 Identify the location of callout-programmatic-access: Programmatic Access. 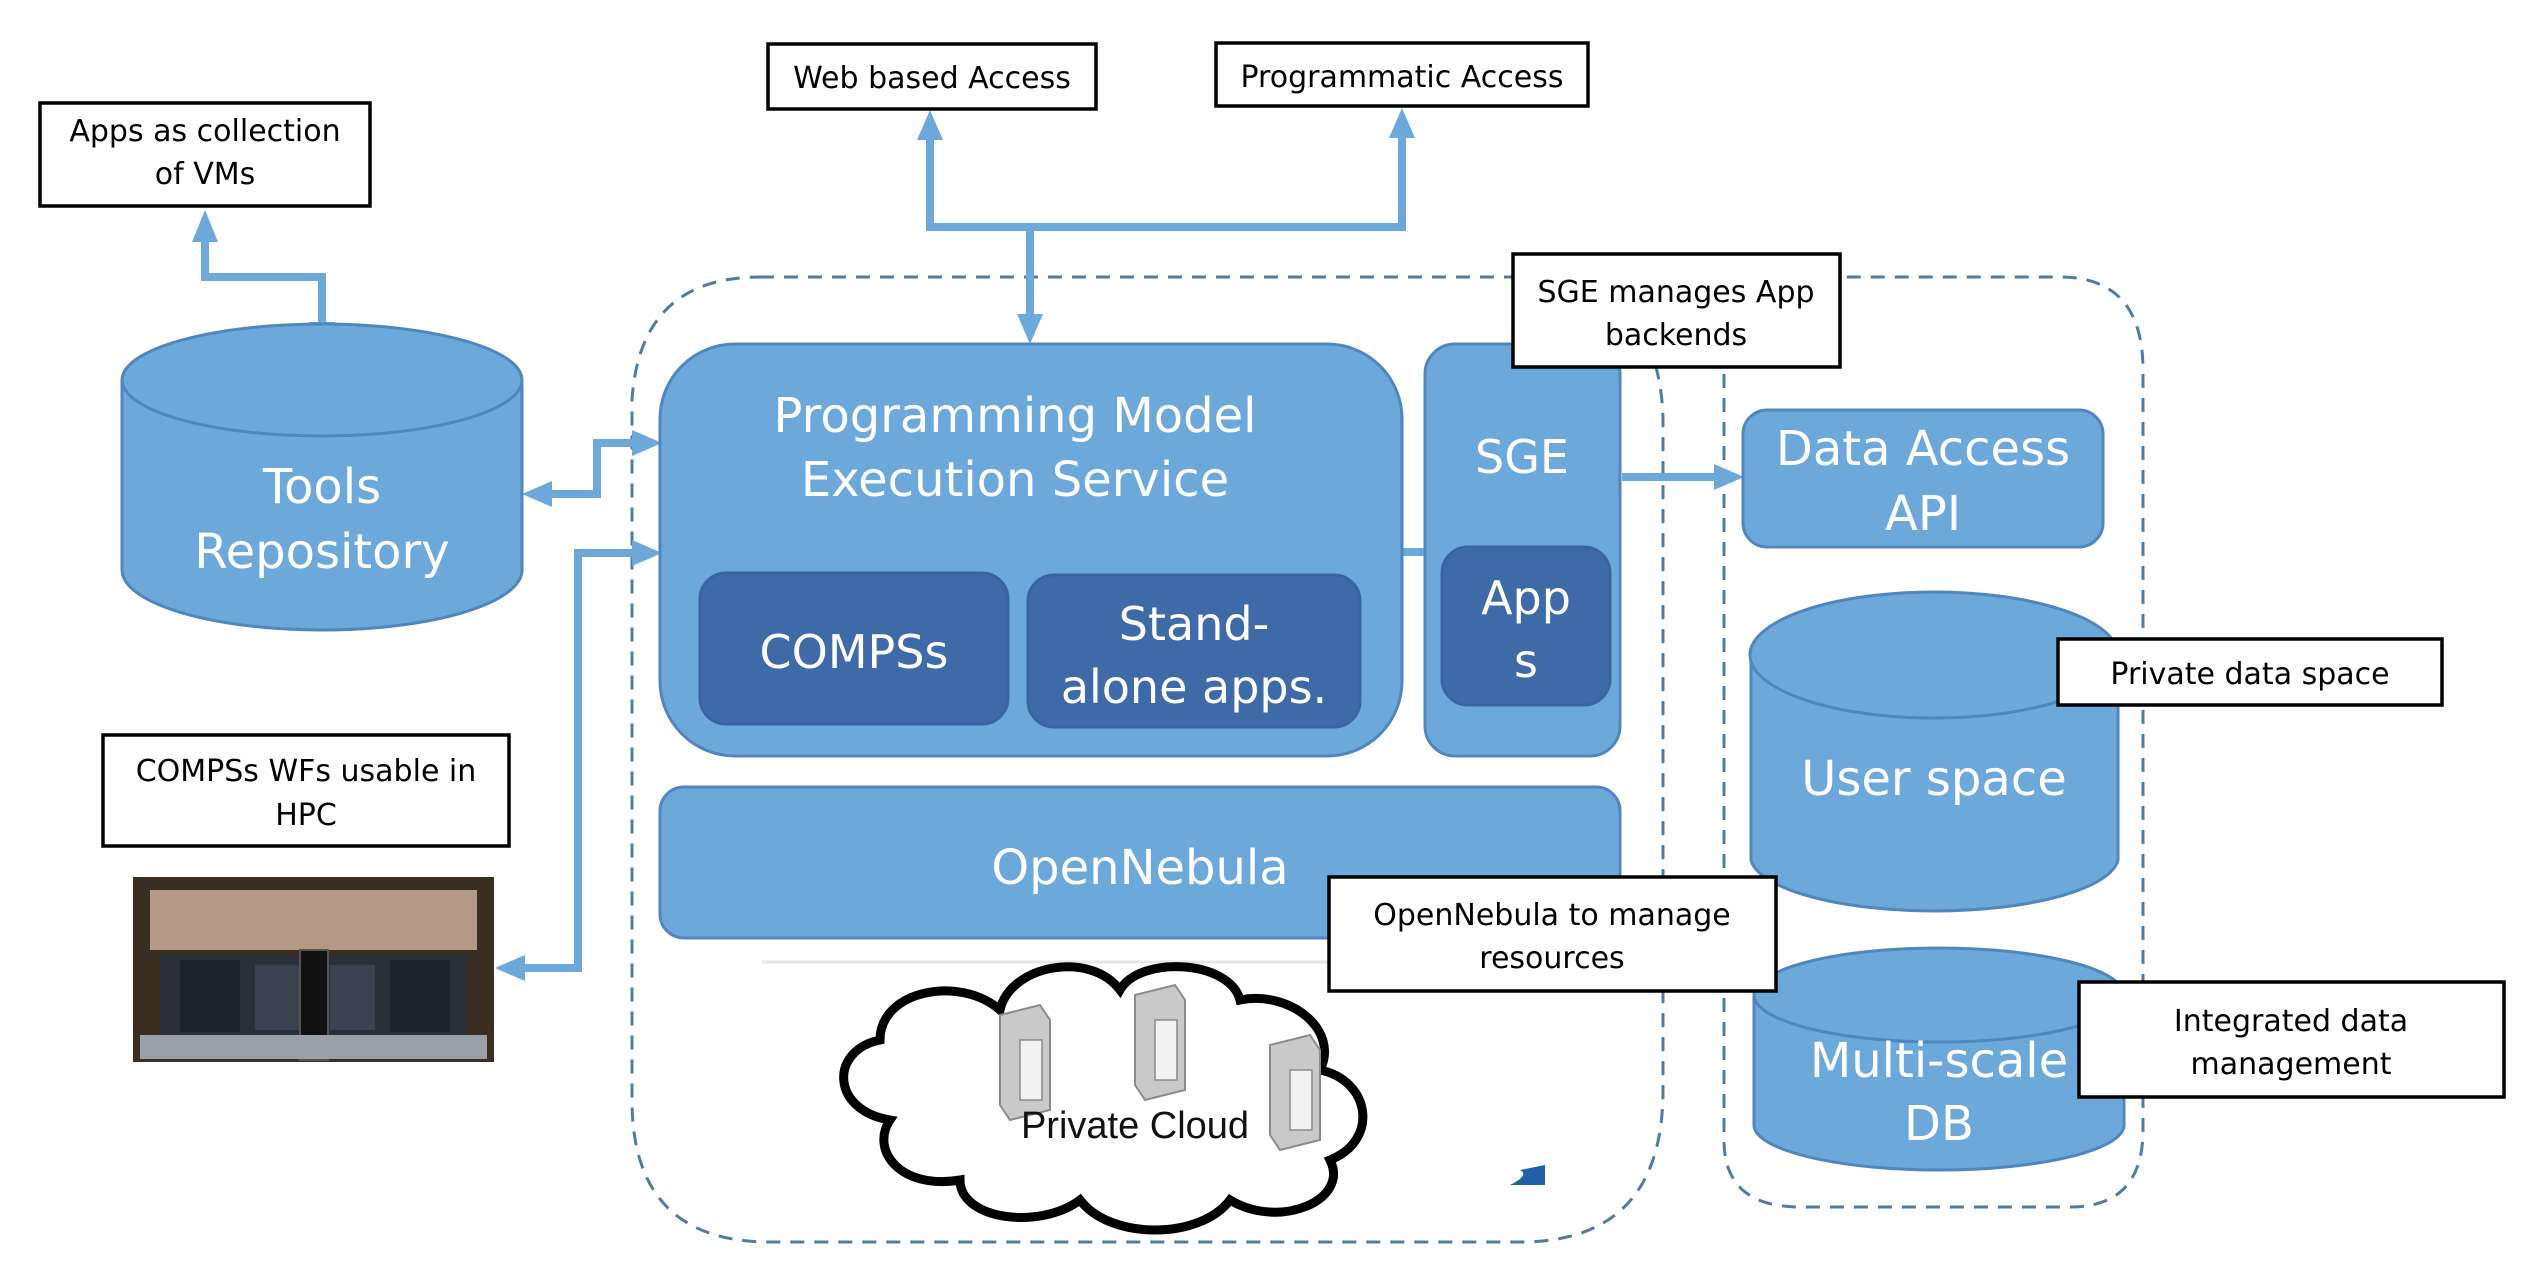
(1402, 74).